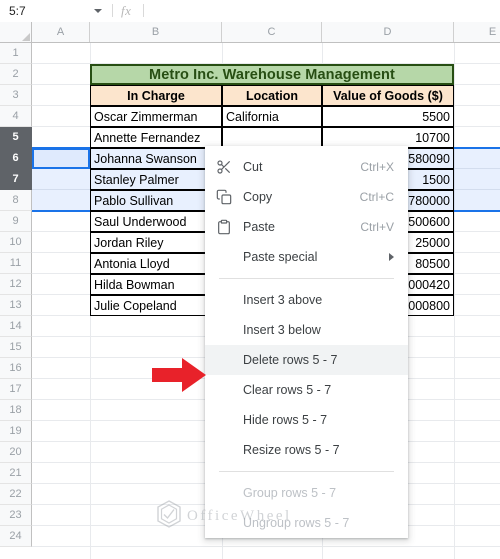 The height and width of the screenshot is (559, 500). I want to click on menu-separator, so click(306, 278).